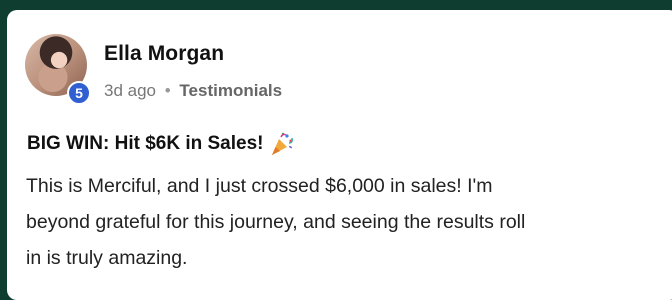 This screenshot has height=300, width=672. What do you see at coordinates (164, 54) in the screenshot?
I see `author-name: Ella Morgan` at bounding box center [164, 54].